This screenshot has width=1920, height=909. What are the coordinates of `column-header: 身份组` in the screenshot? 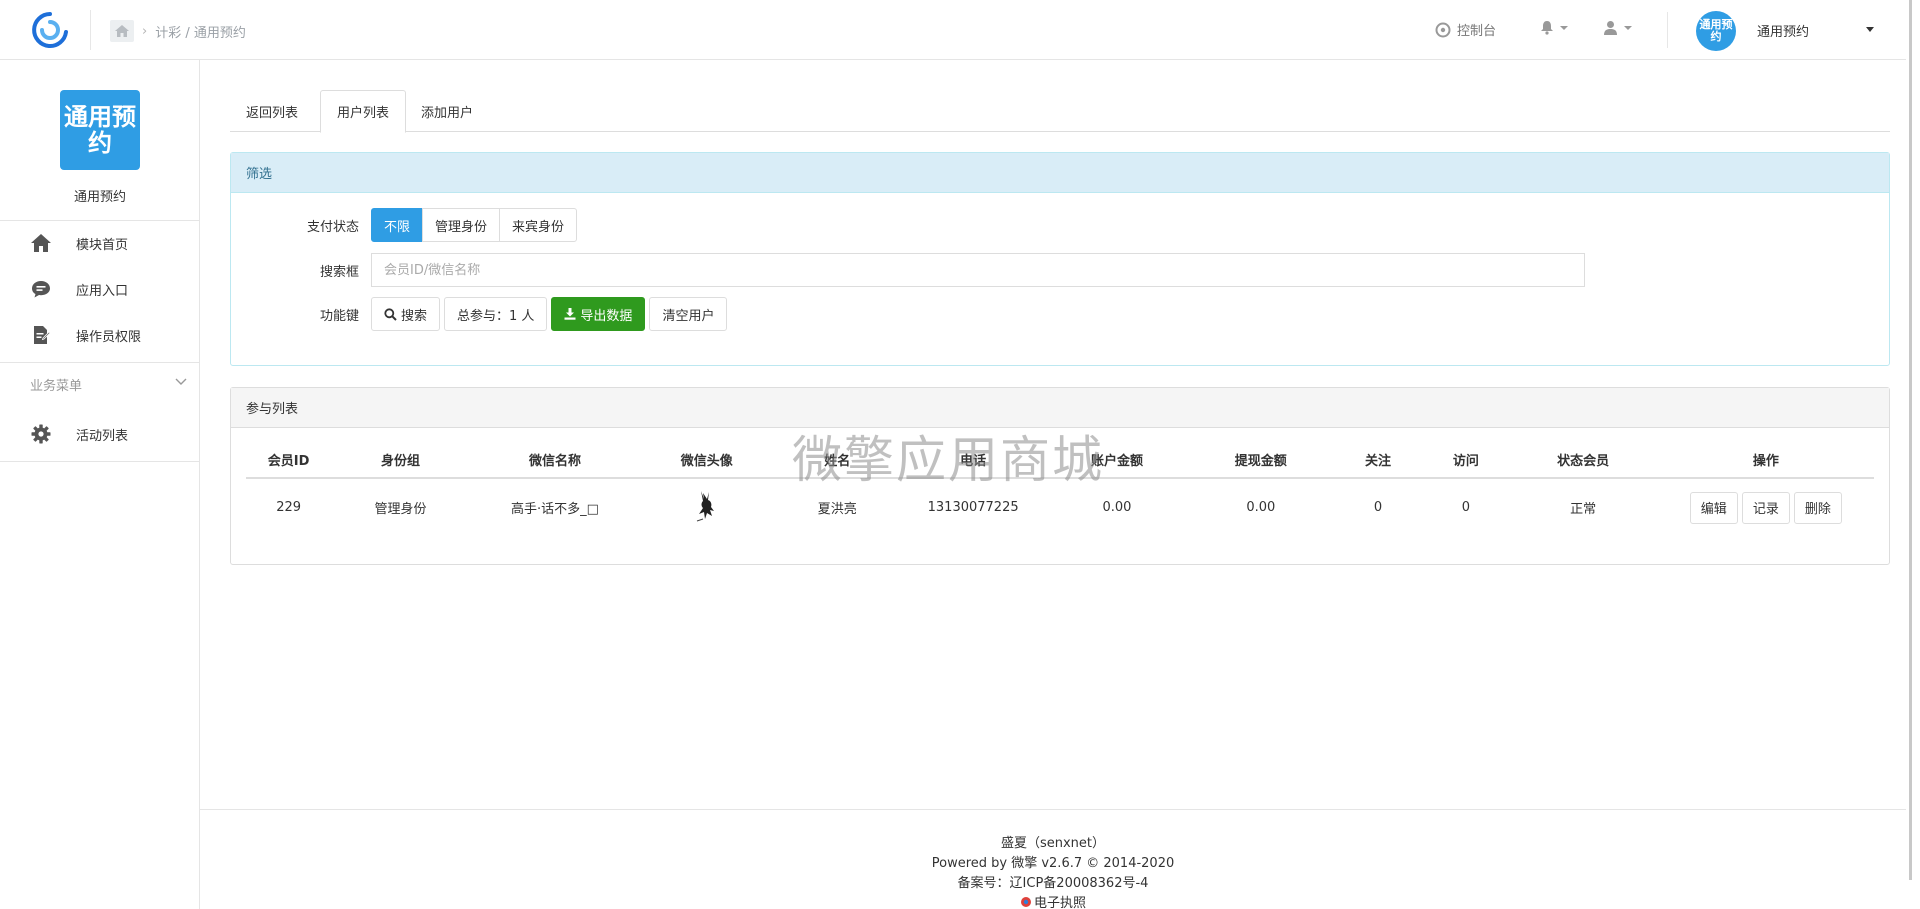 It's located at (400, 460).